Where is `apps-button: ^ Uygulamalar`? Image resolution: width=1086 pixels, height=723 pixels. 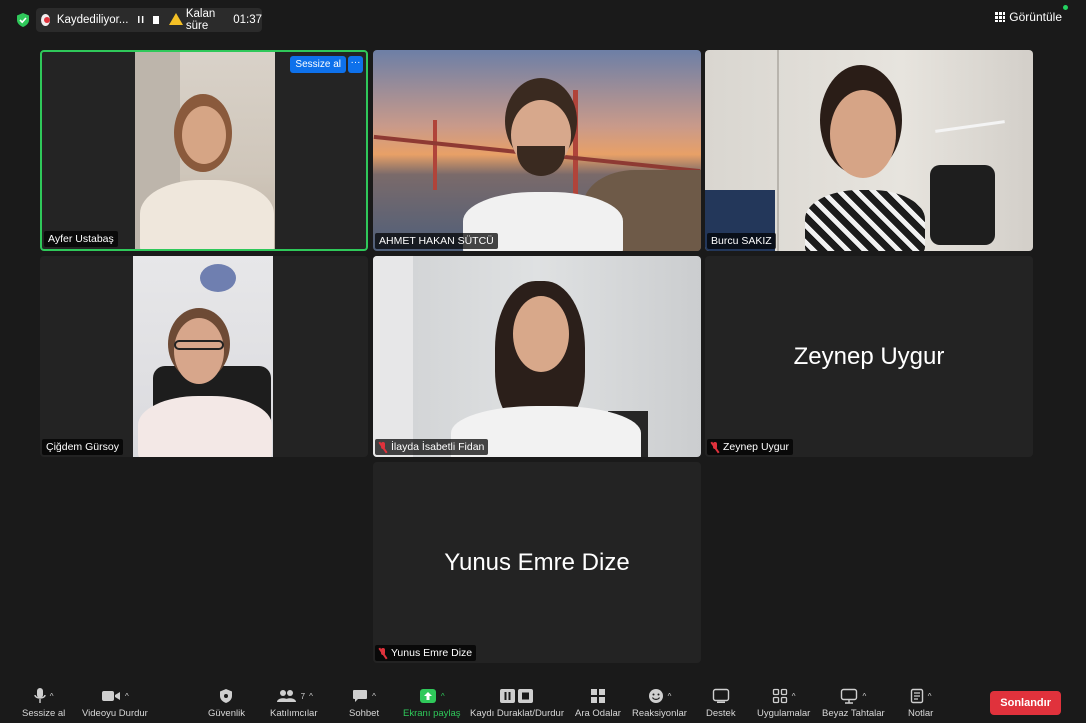
apps-button: ^ Uygulamalar is located at coordinates (783, 702).